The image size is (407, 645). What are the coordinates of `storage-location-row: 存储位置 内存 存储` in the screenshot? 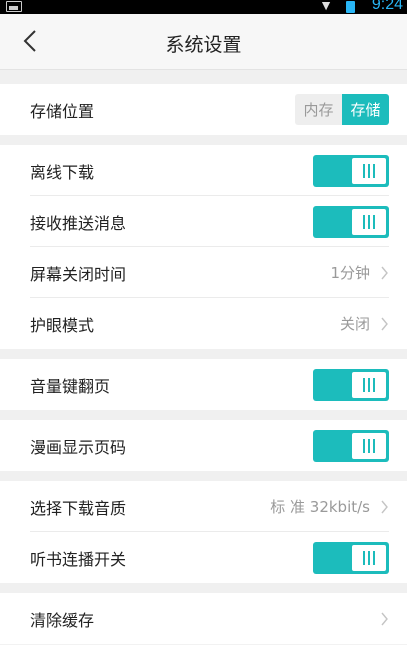 It's located at (203, 109).